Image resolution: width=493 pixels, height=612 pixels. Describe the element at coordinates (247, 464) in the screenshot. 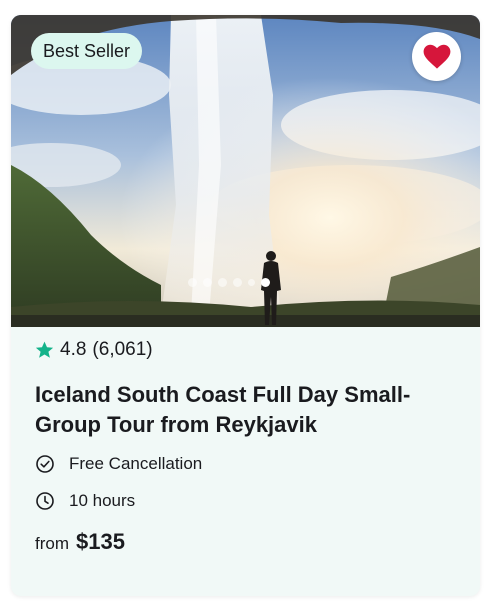

I see `feature-free-cancellation: Free Cancellation` at that location.